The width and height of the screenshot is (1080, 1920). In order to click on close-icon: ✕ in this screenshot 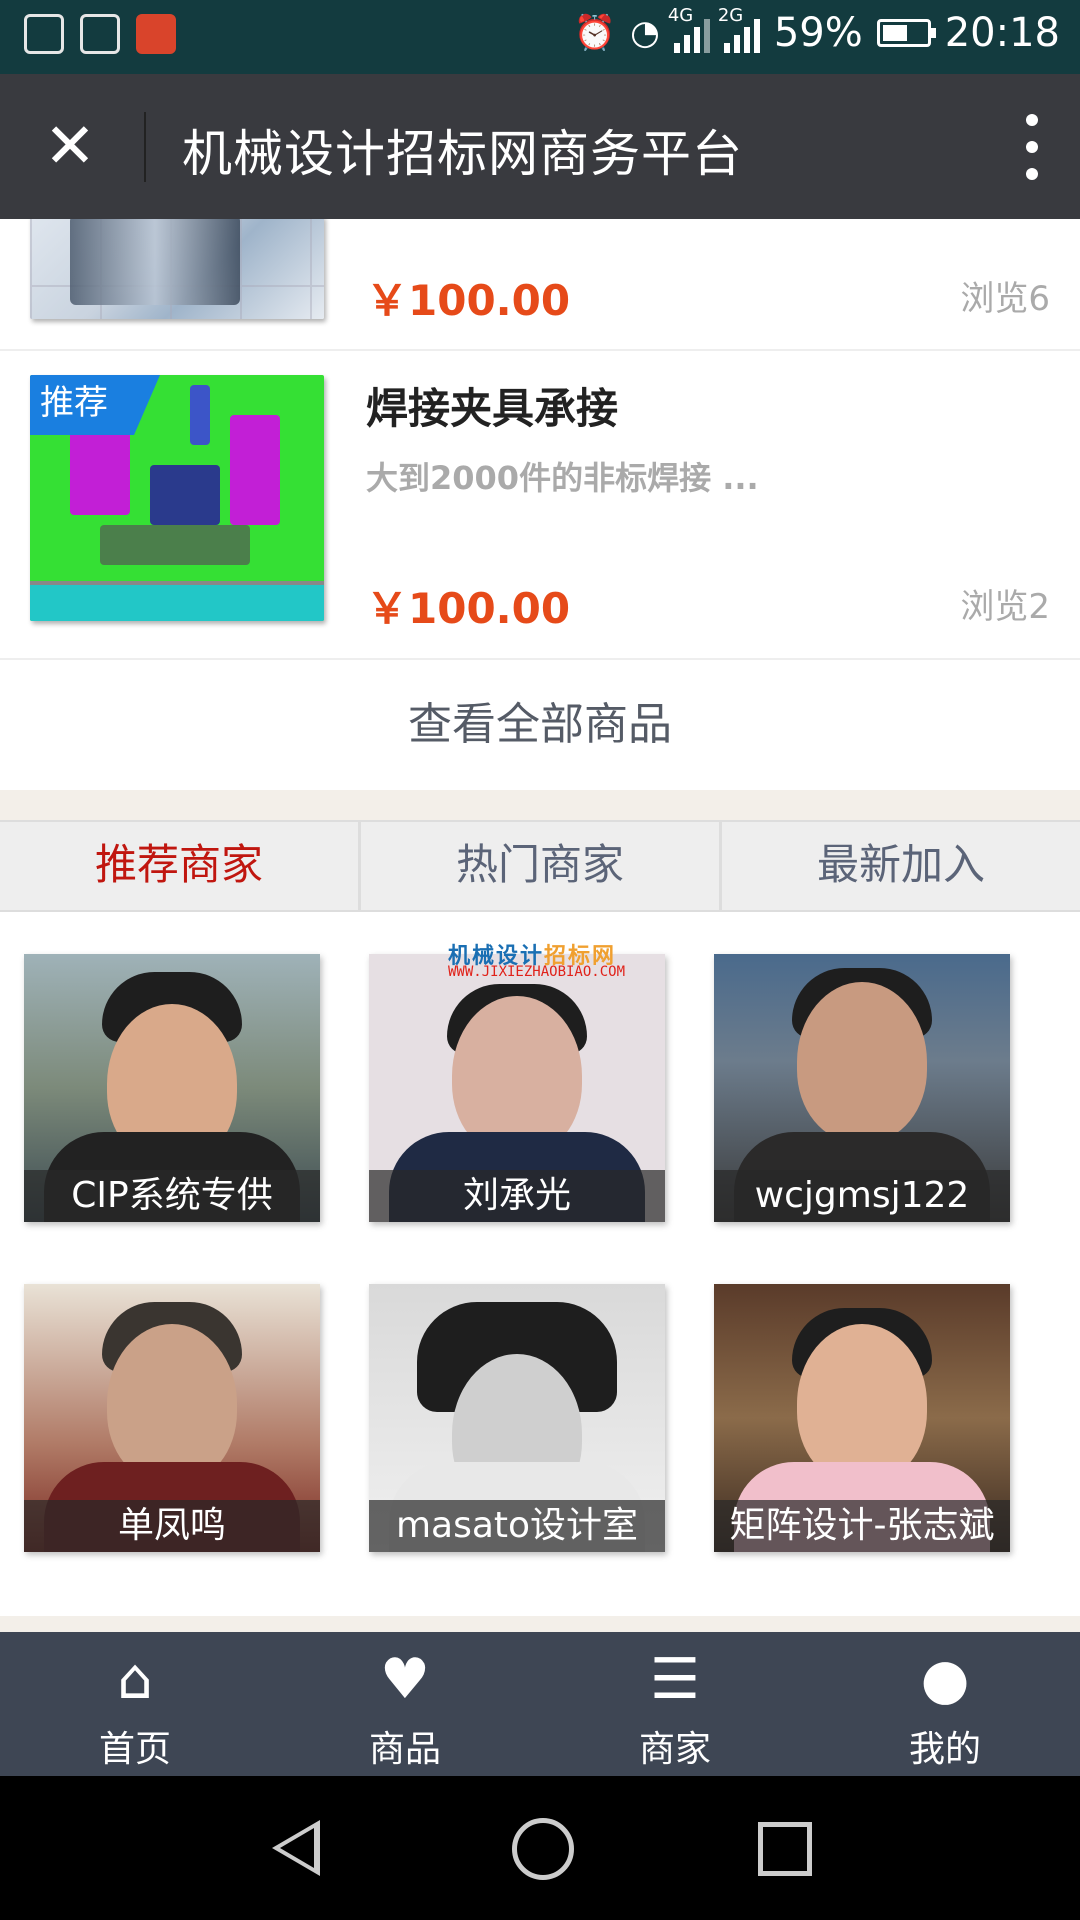, I will do `click(70, 146)`.